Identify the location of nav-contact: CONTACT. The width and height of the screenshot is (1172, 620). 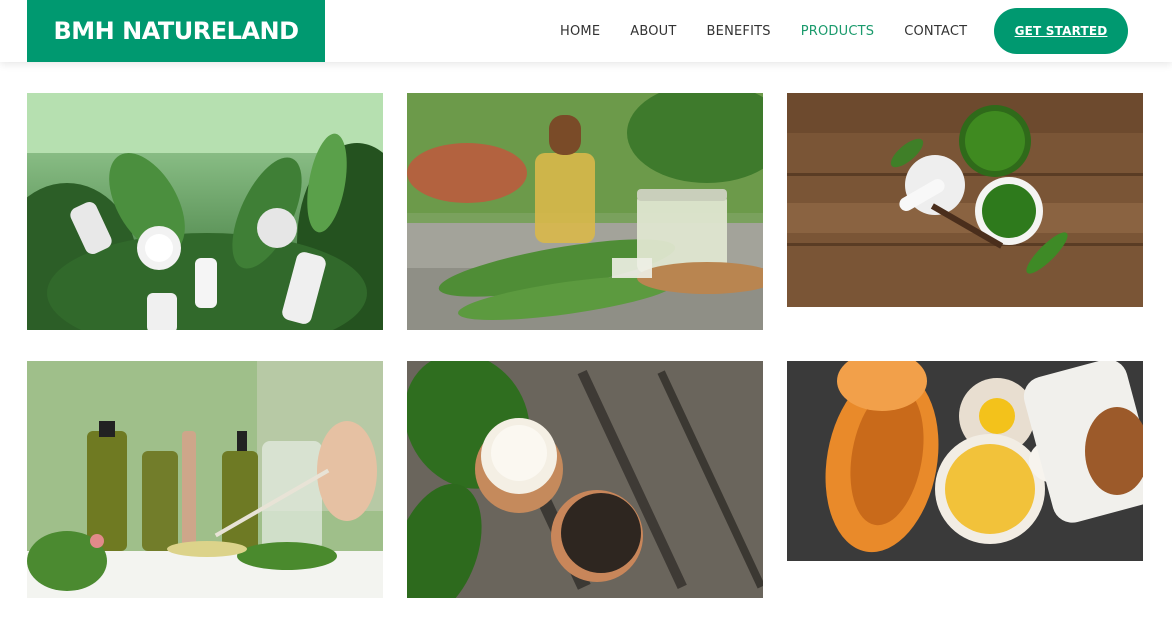
(935, 31).